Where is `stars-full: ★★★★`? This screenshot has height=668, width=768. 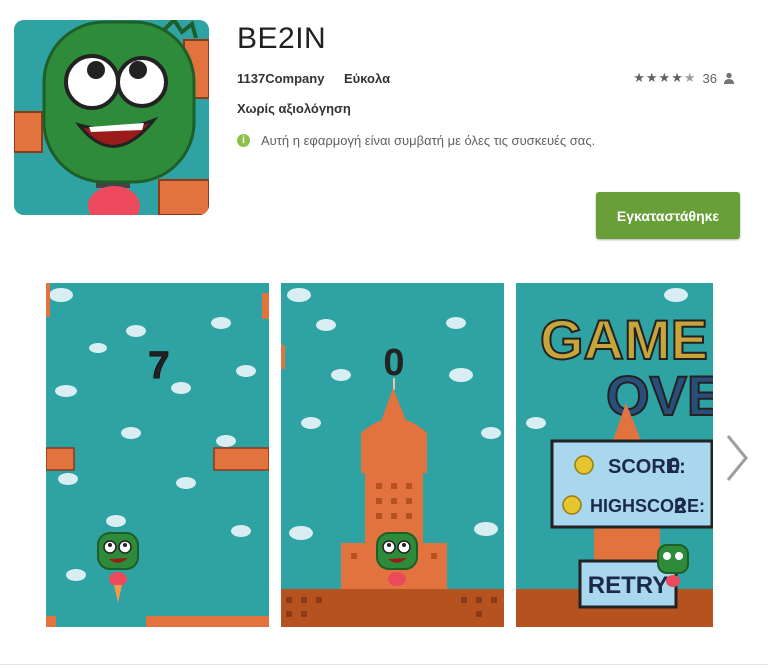
stars-full: ★★★★ is located at coordinates (658, 77).